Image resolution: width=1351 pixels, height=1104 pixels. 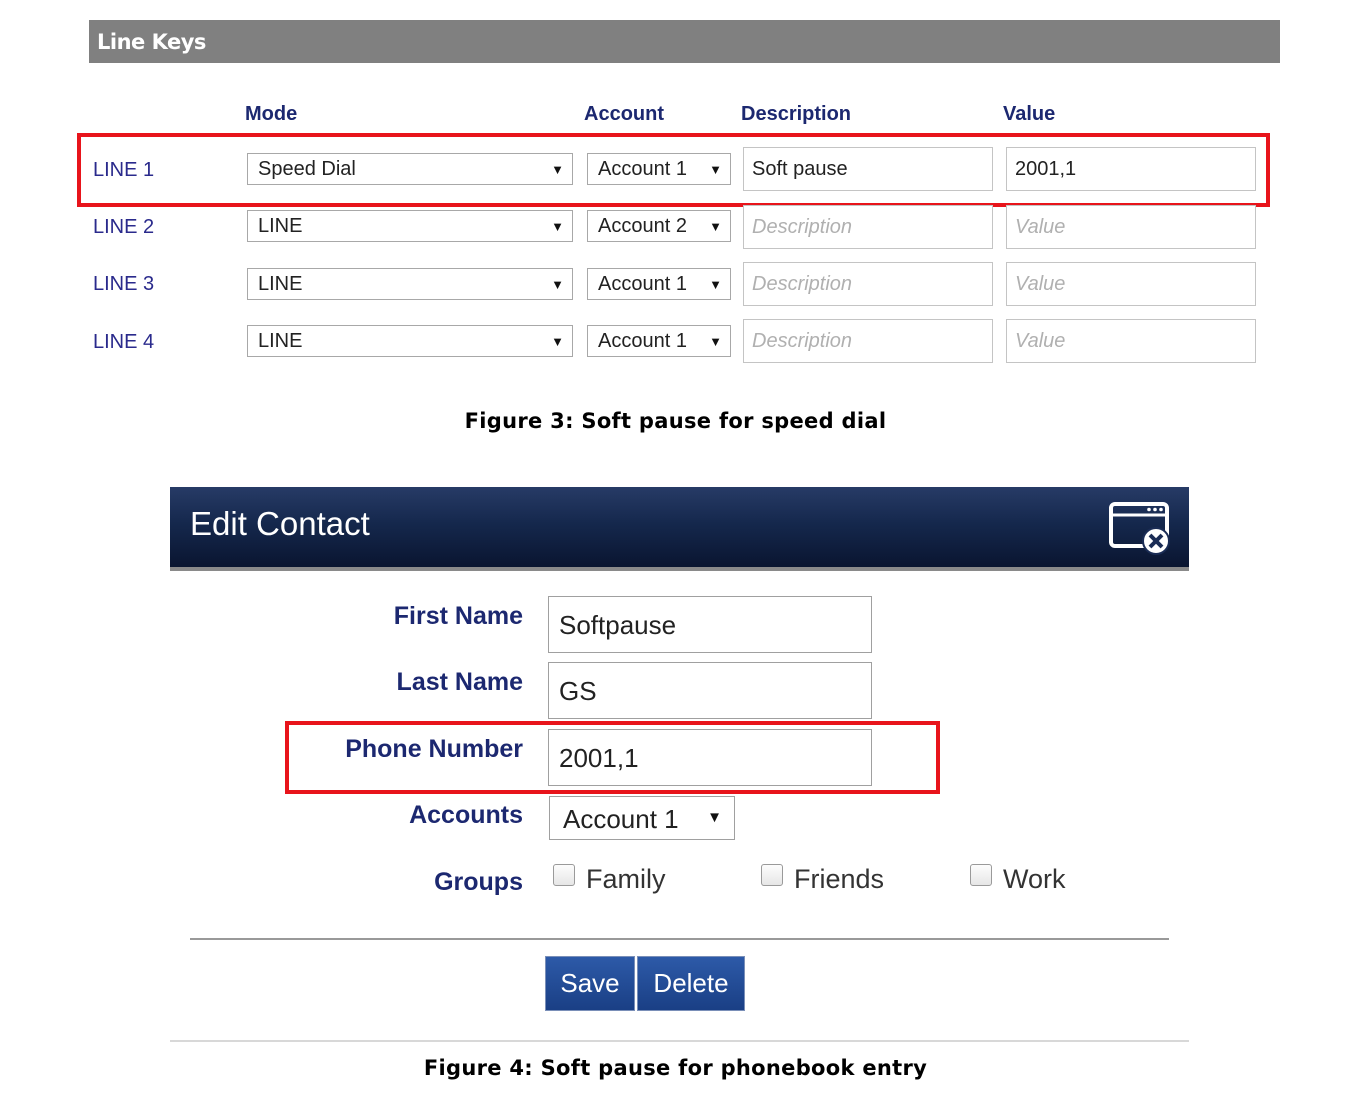 What do you see at coordinates (564, 875) in the screenshot?
I see `family-checkbox` at bounding box center [564, 875].